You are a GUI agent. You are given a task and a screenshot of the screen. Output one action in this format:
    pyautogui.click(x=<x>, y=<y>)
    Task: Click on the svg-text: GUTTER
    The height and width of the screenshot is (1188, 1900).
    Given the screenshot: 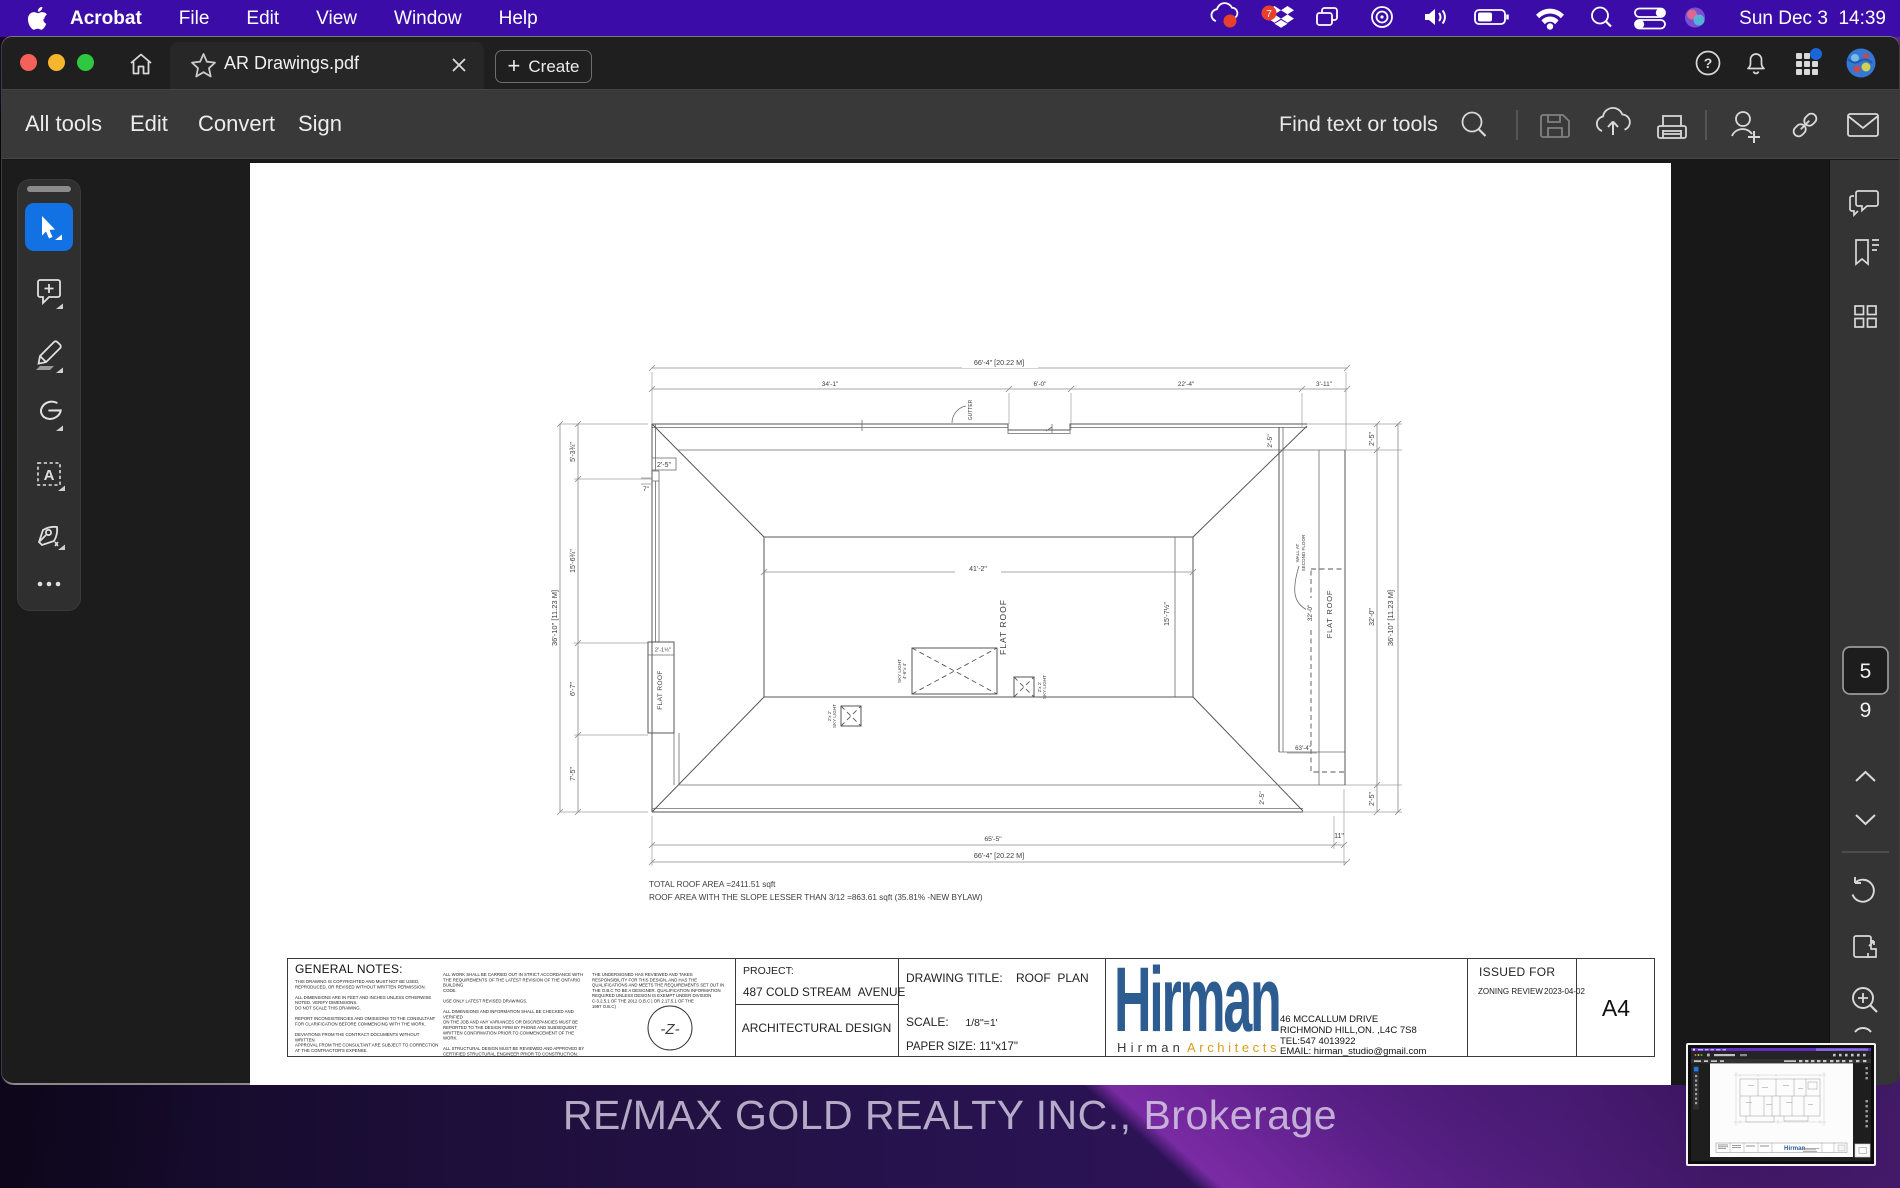 What is the action you would take?
    pyautogui.click(x=971, y=409)
    